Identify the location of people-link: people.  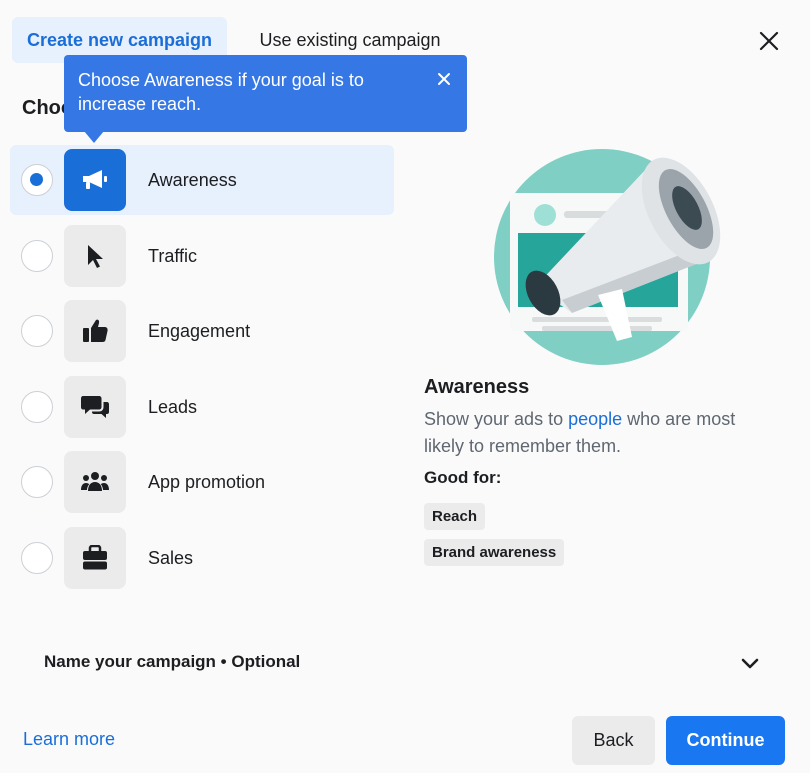
(595, 419).